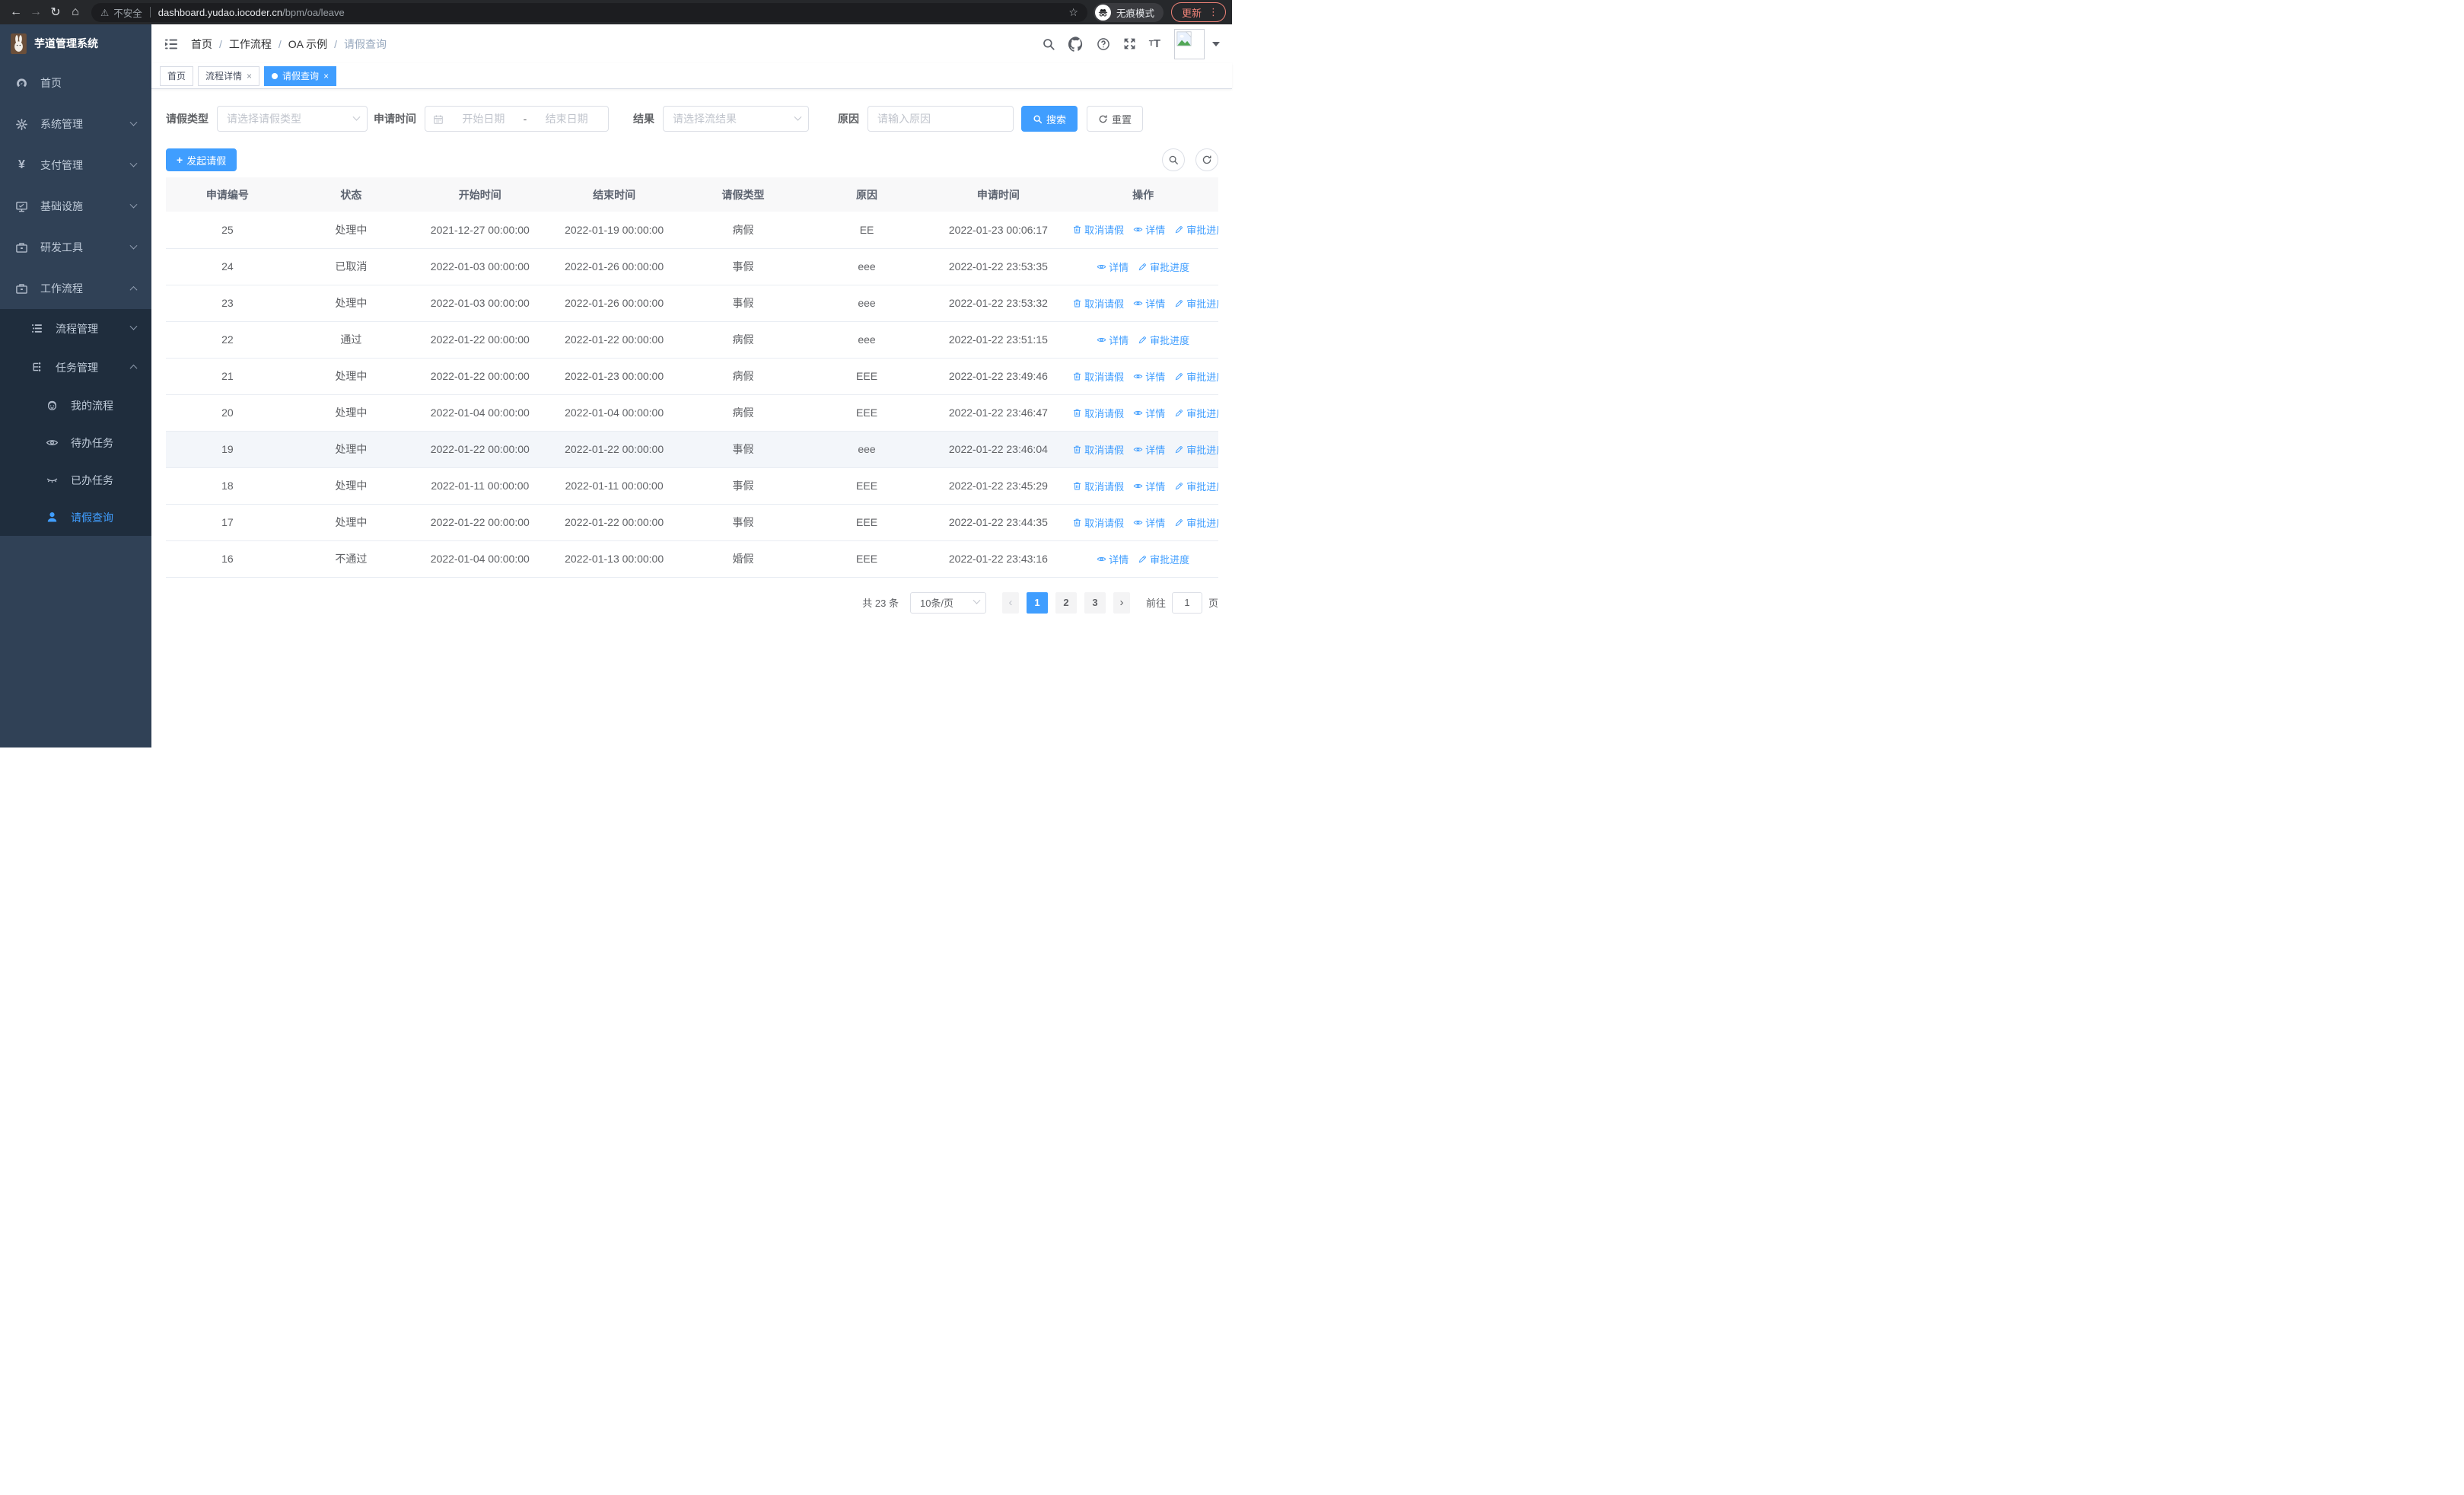  I want to click on browser-home-button: ⌂, so click(75, 12).